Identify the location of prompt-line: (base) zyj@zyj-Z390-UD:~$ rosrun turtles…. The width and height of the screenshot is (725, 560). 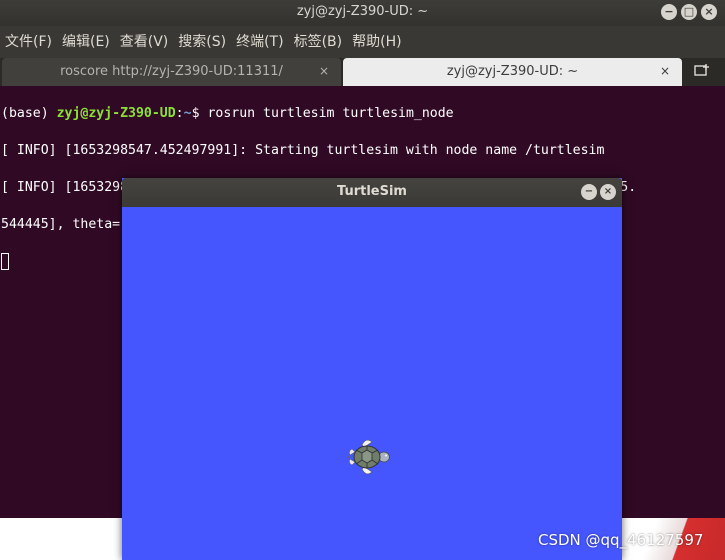
(363, 114).